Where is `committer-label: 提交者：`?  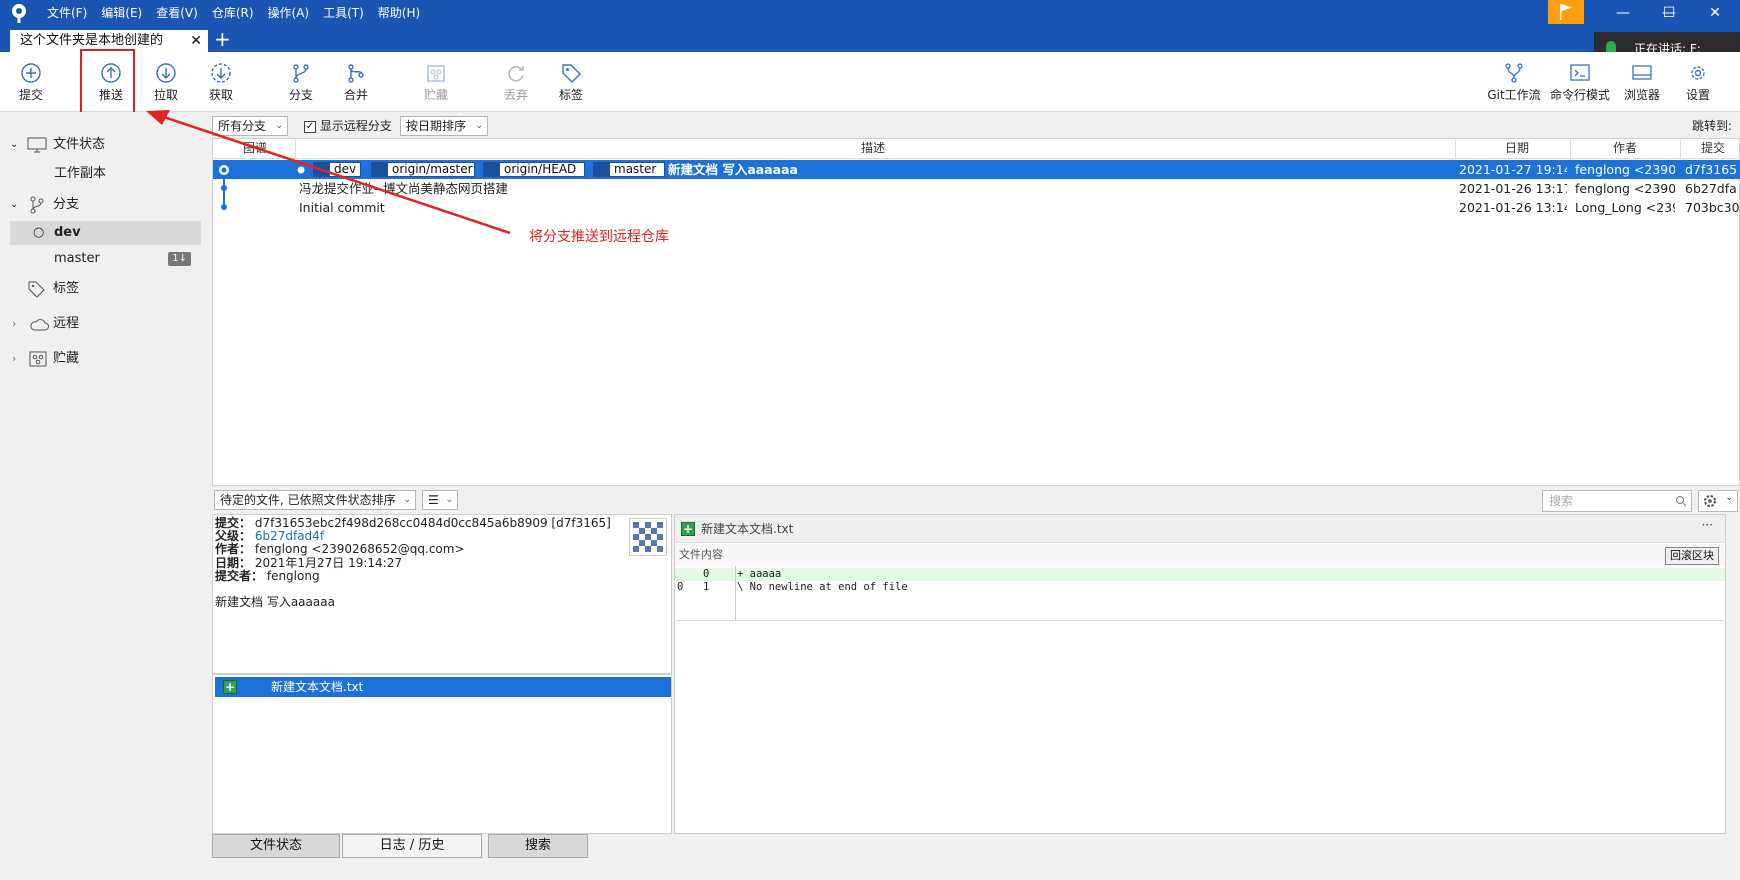
committer-label: 提交者： is located at coordinates (239, 575).